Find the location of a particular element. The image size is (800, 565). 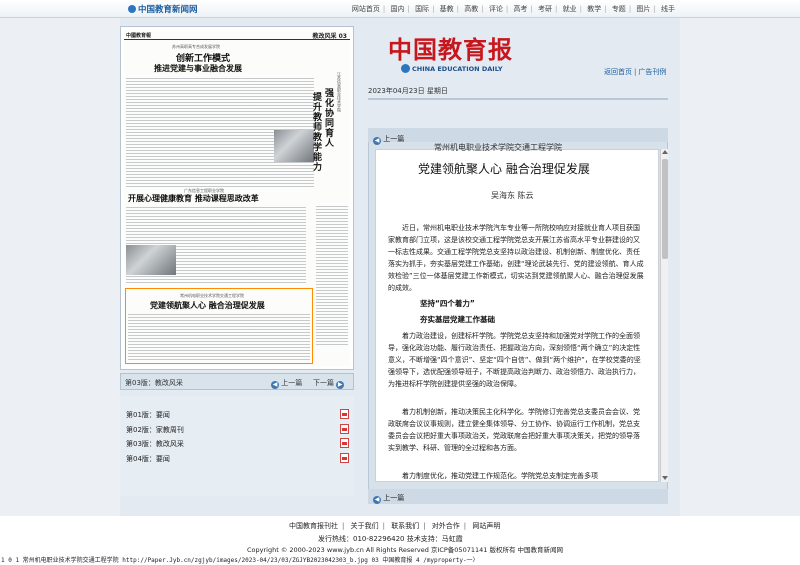

next-page-button: 下一篇 ▶ is located at coordinates (329, 383).